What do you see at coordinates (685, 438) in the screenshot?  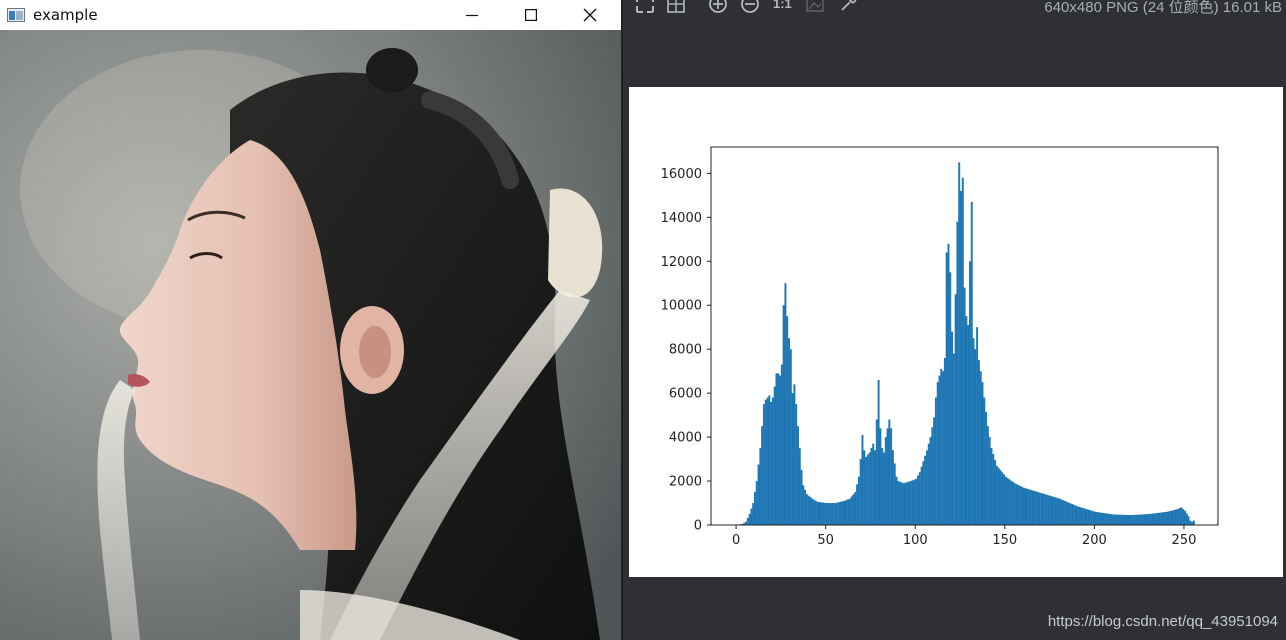 I see `y-tick-label: 4000` at bounding box center [685, 438].